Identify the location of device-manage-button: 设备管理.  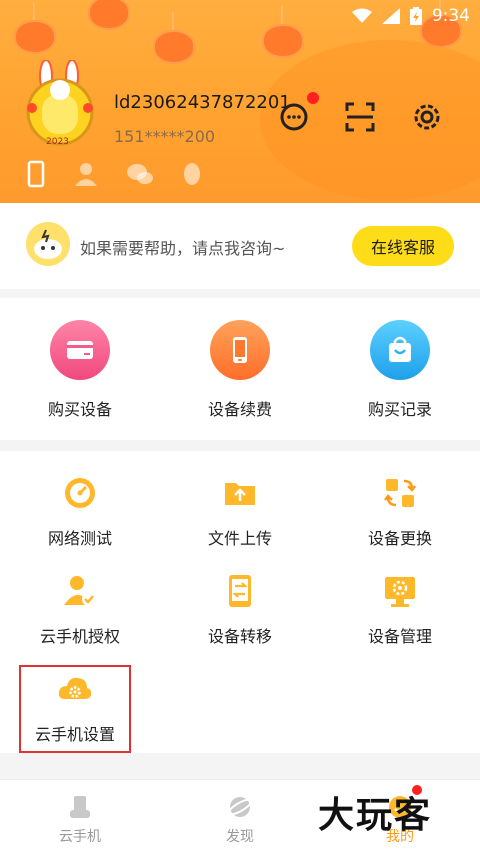
(400, 610).